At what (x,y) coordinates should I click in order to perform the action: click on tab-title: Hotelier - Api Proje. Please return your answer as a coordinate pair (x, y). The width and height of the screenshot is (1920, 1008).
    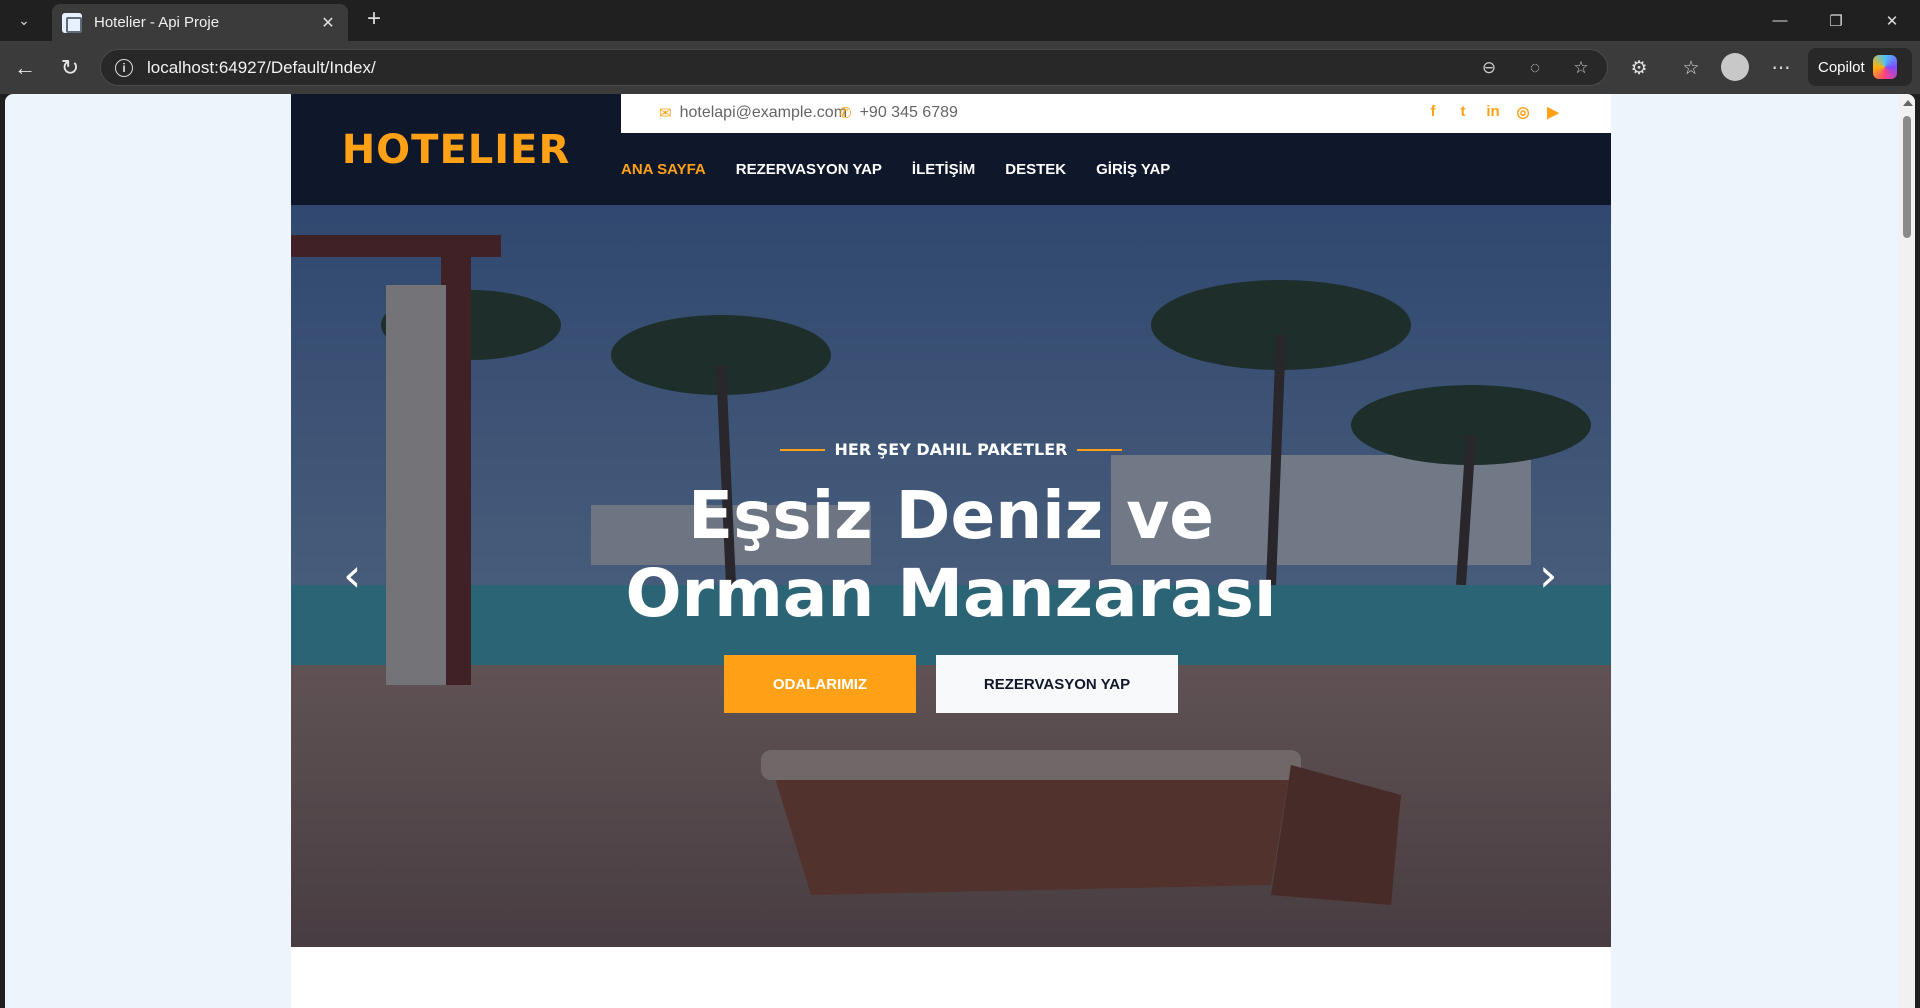
    Looking at the image, I should click on (157, 22).